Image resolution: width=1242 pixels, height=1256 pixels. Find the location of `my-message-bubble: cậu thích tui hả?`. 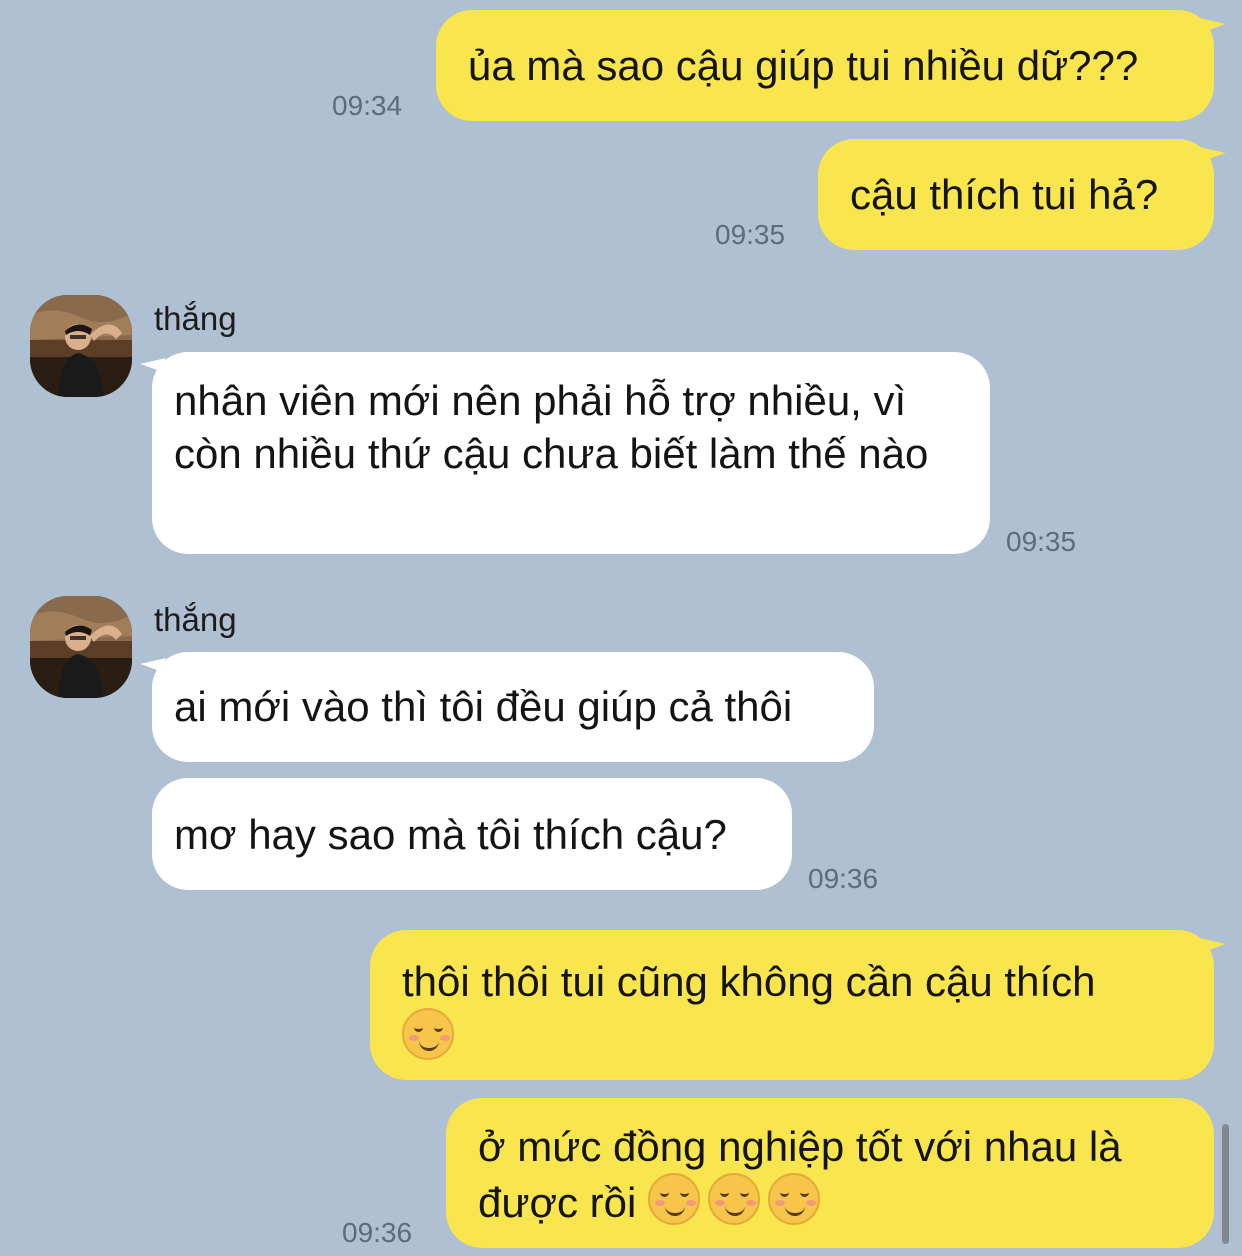

my-message-bubble: cậu thích tui hả? is located at coordinates (1016, 194).